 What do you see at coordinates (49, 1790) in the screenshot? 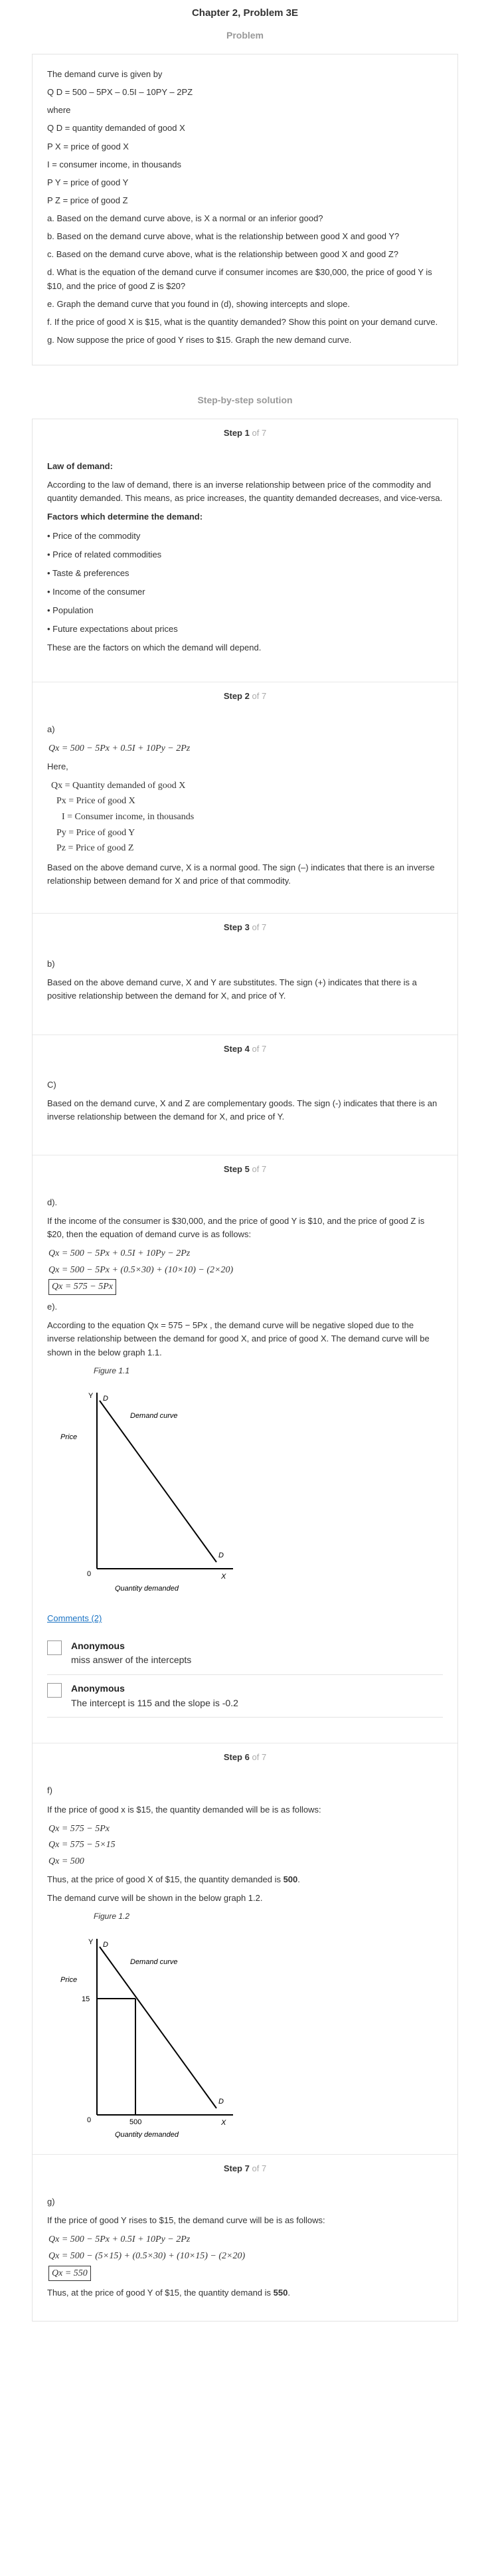
I see `part-label: f)` at bounding box center [49, 1790].